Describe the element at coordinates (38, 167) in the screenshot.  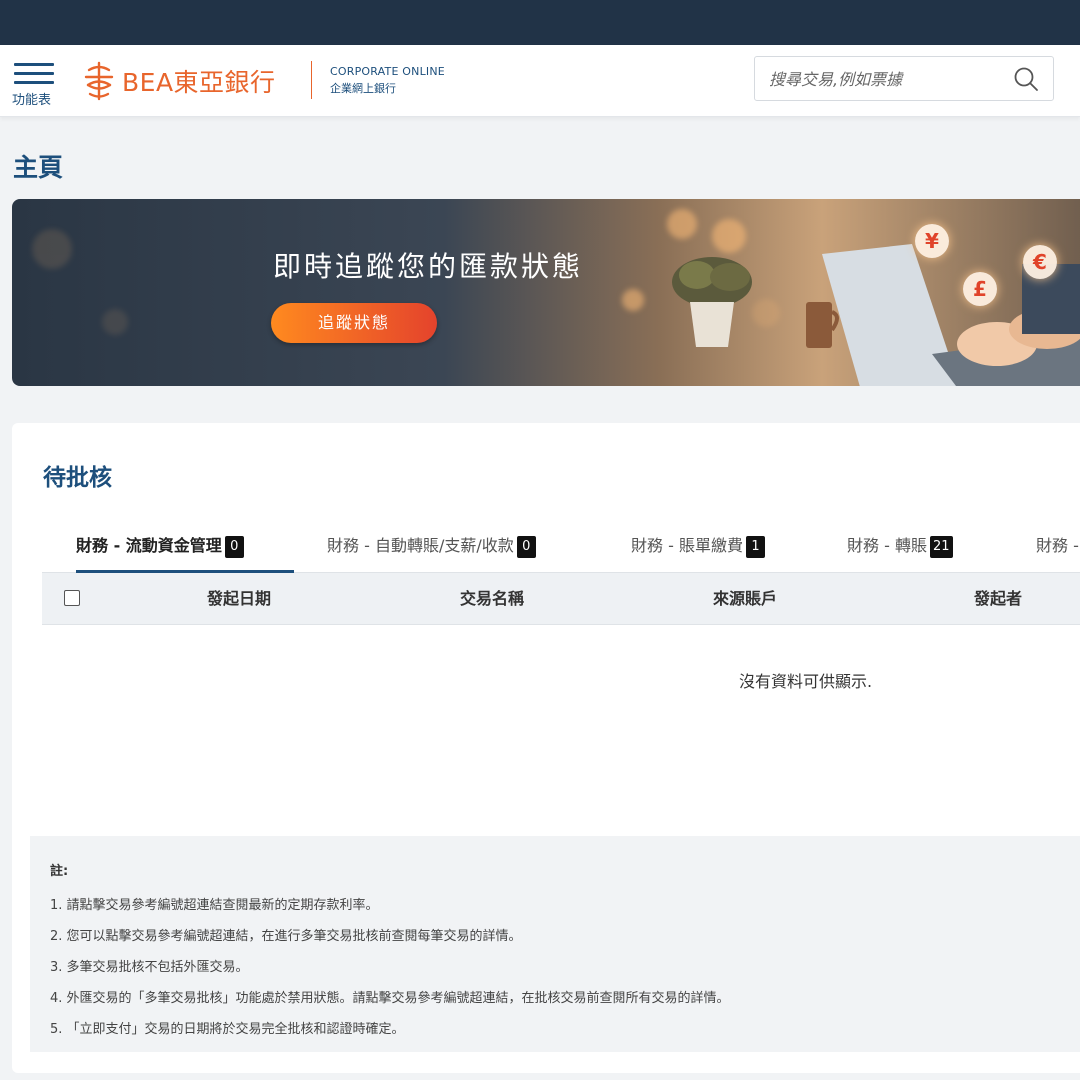
I see `page-title: 主頁` at that location.